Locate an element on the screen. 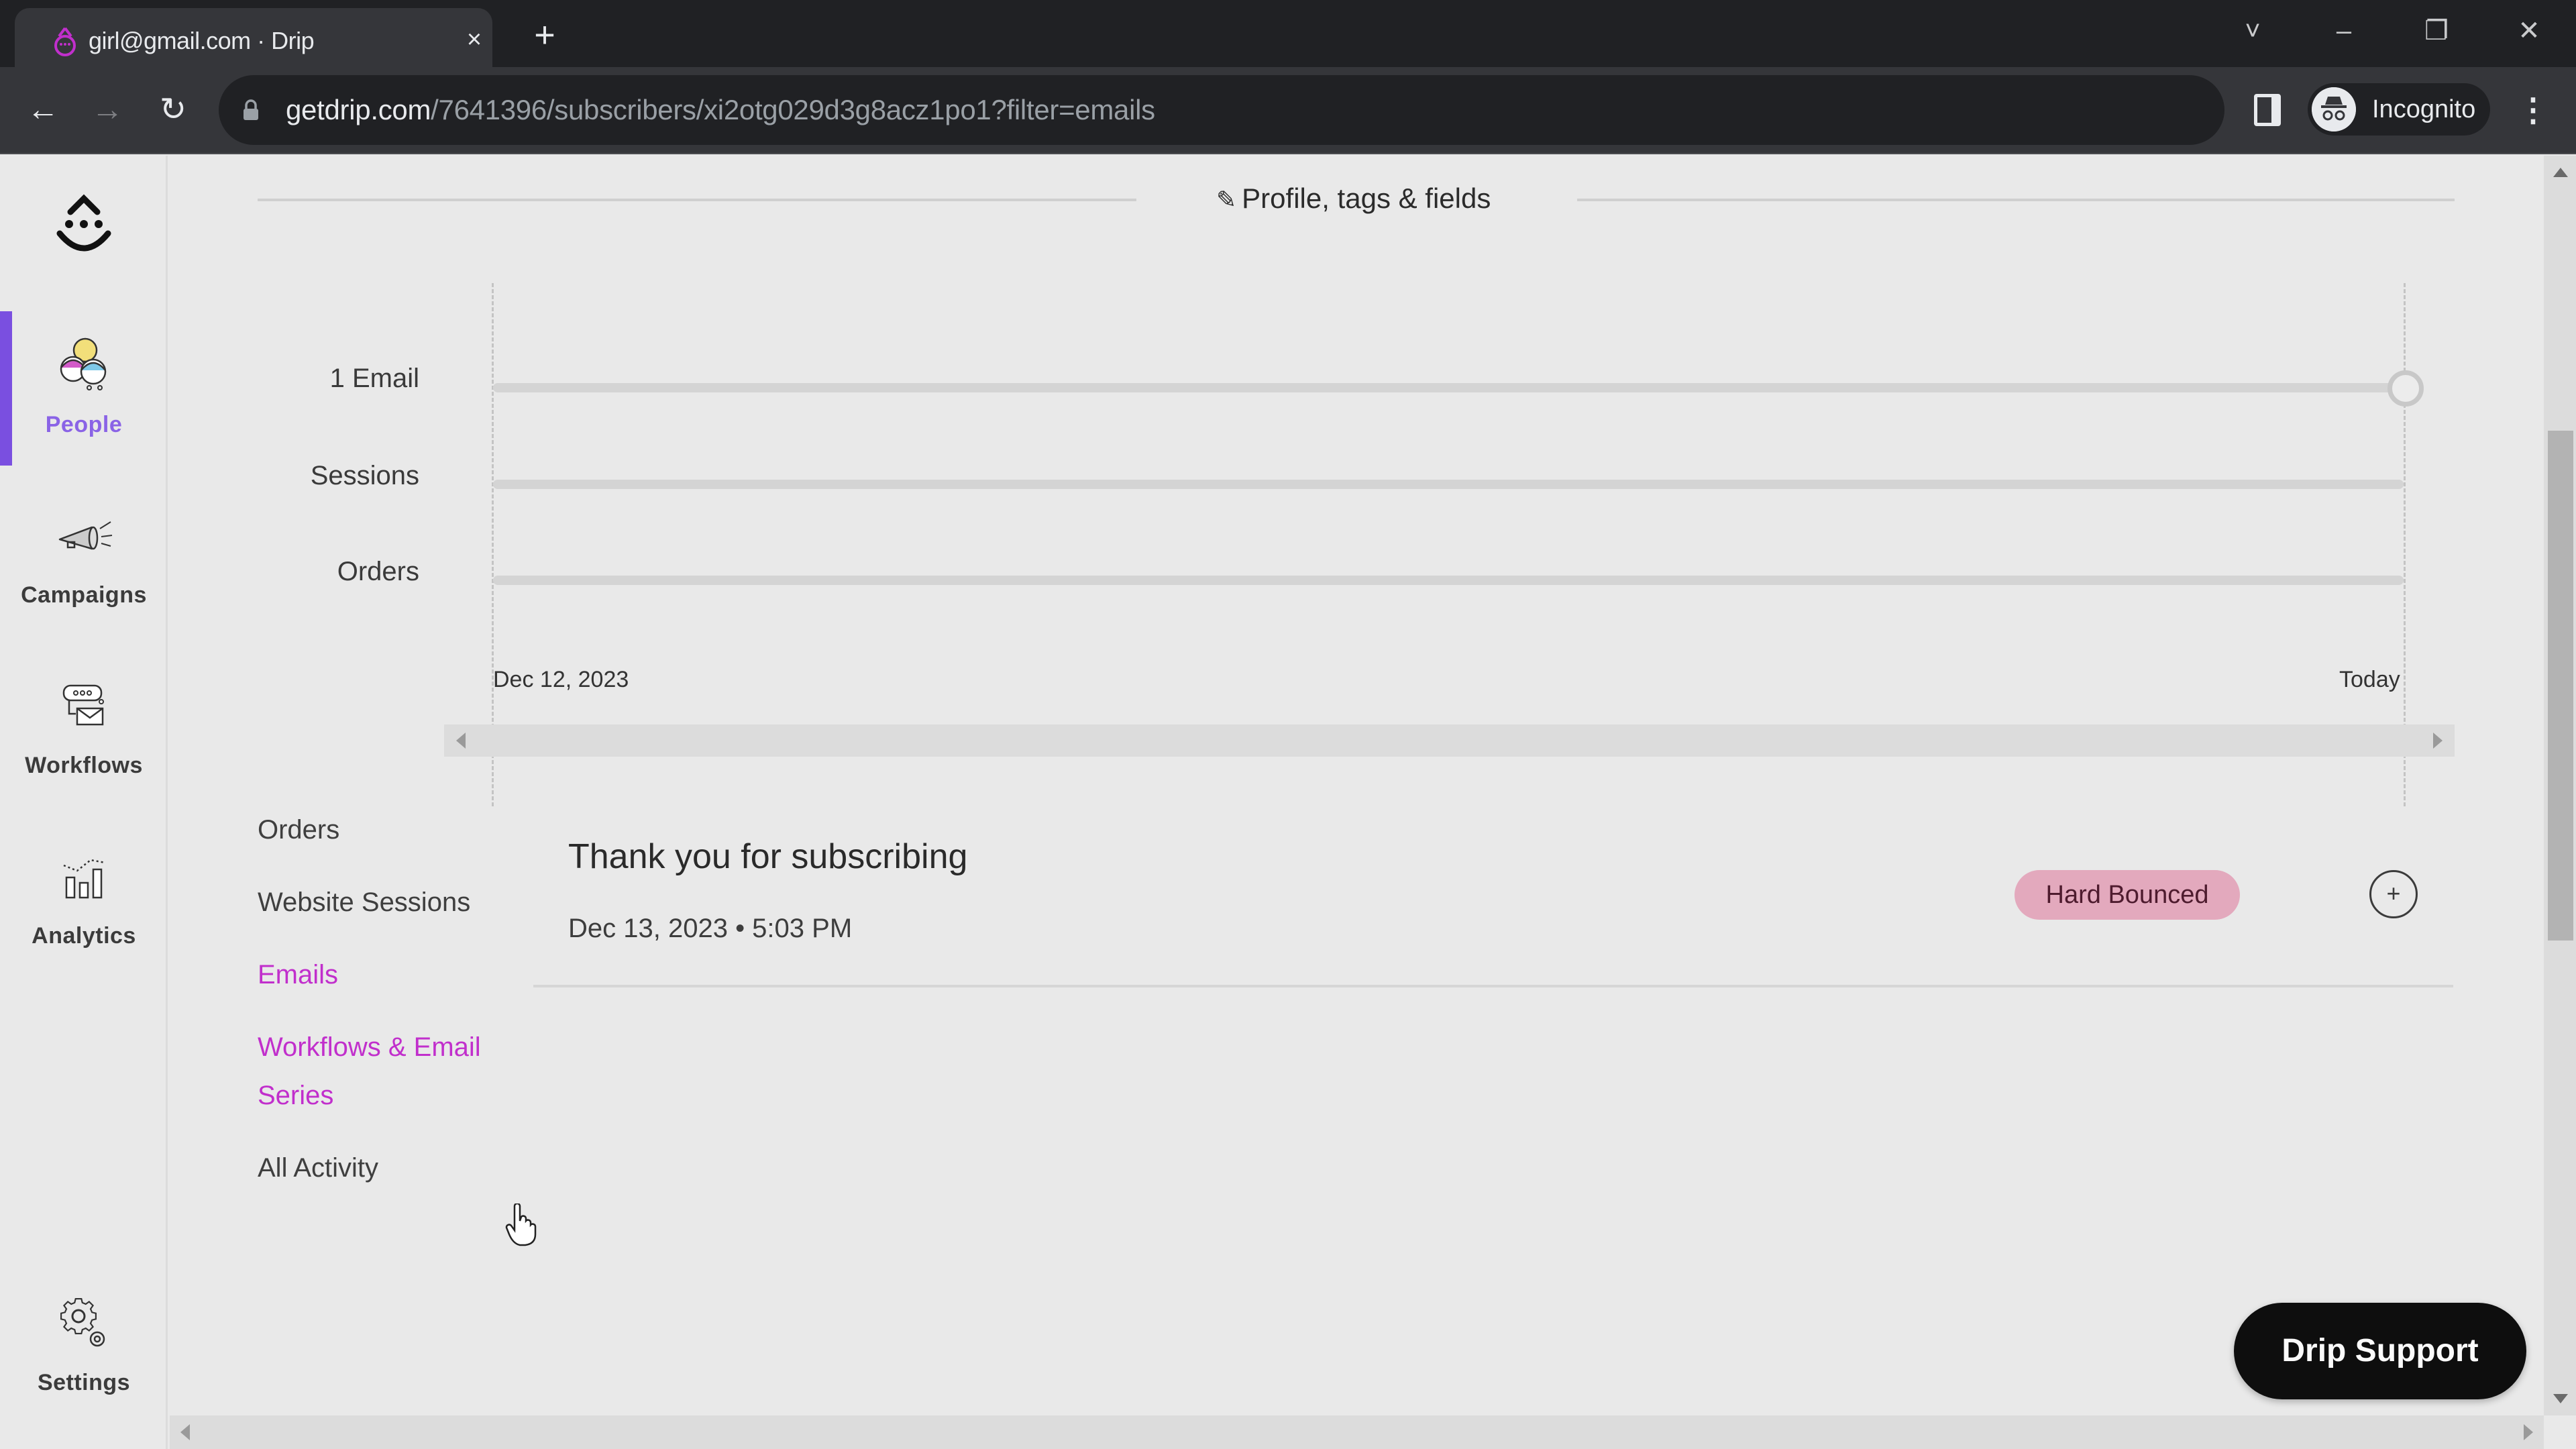 This screenshot has height=1449, width=2576. sidebar-label: Analytics is located at coordinates (84, 936).